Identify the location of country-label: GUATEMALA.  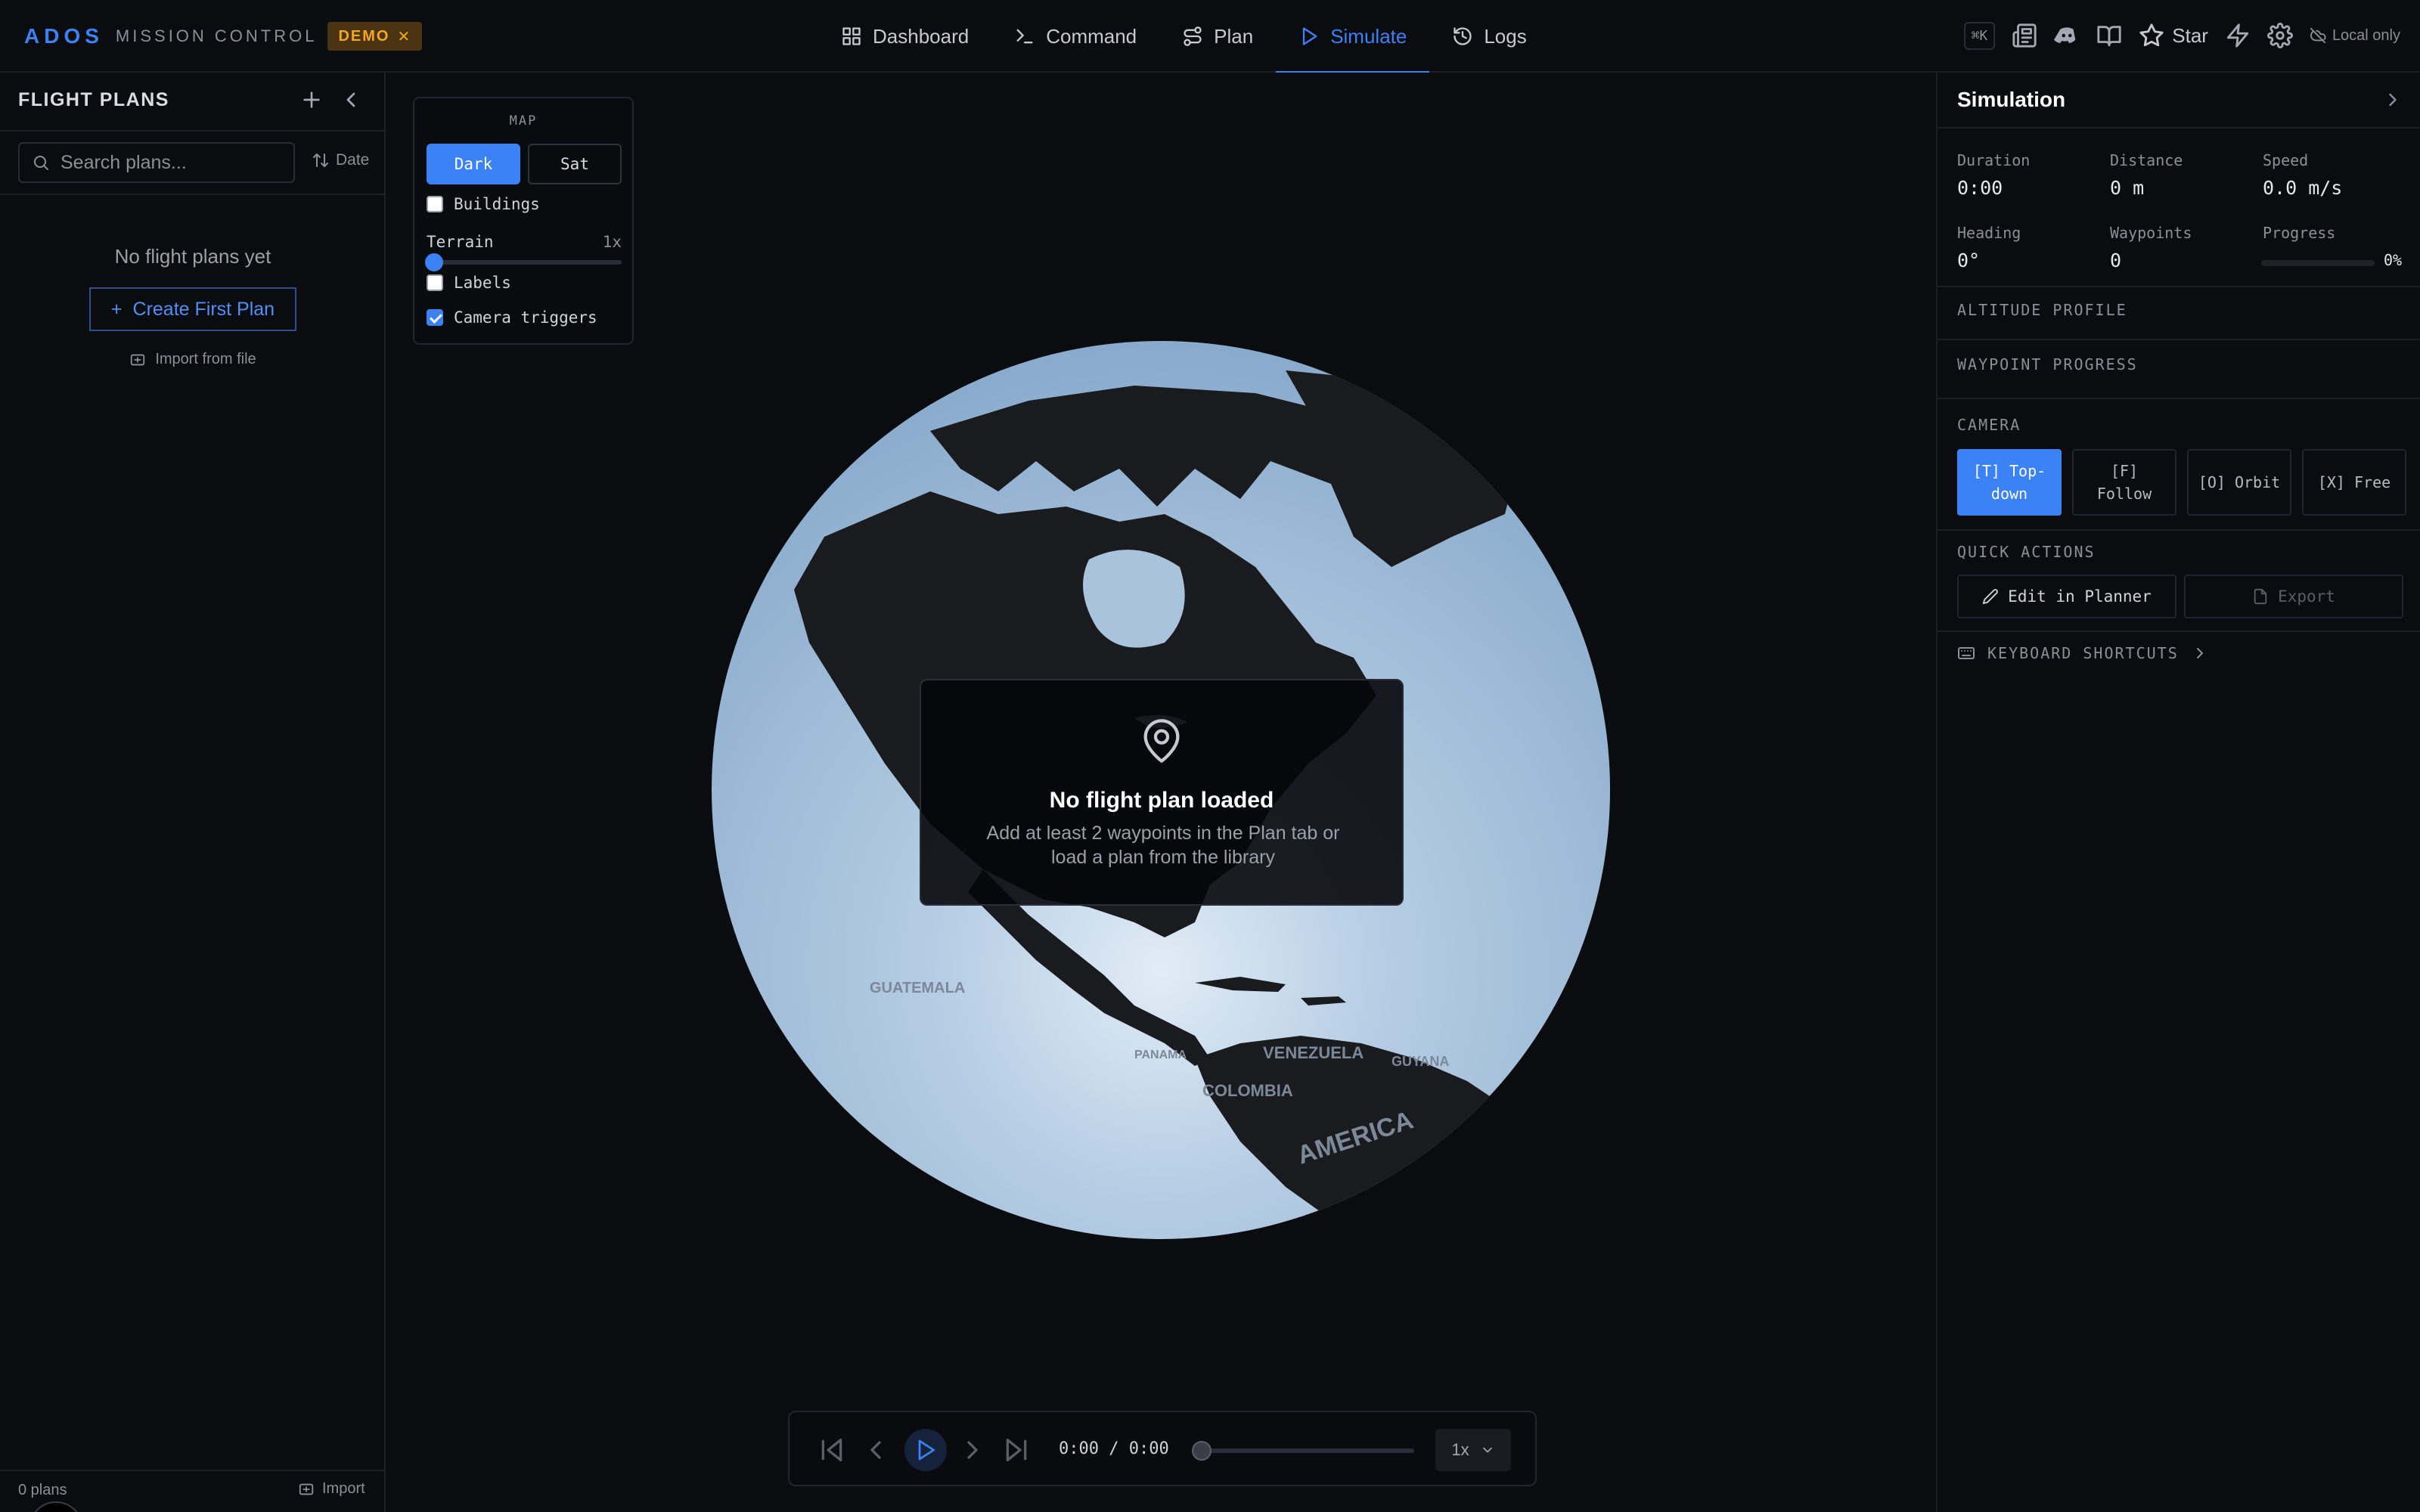
(917, 988).